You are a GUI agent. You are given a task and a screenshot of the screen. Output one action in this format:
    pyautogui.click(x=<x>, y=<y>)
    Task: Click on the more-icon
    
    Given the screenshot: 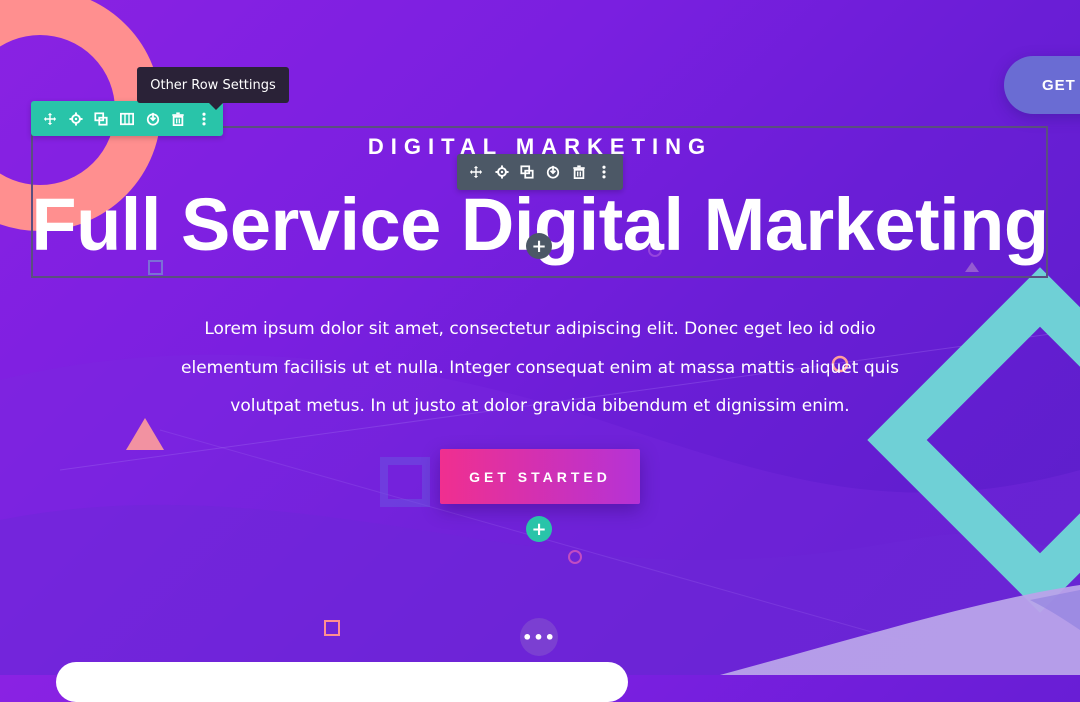 What is the action you would take?
    pyautogui.click(x=604, y=172)
    